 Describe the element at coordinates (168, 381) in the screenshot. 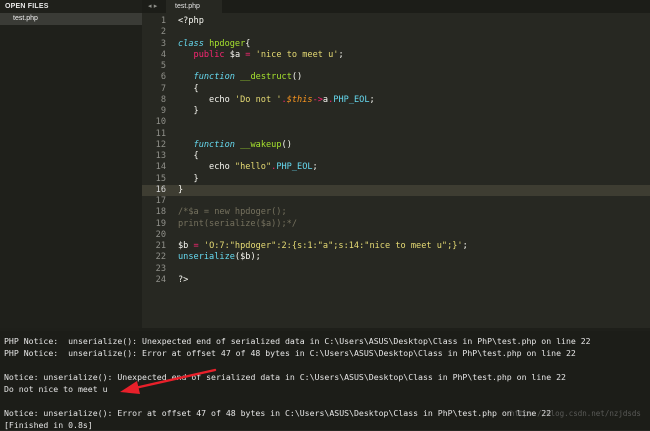

I see `annotation-arrow-icon` at that location.